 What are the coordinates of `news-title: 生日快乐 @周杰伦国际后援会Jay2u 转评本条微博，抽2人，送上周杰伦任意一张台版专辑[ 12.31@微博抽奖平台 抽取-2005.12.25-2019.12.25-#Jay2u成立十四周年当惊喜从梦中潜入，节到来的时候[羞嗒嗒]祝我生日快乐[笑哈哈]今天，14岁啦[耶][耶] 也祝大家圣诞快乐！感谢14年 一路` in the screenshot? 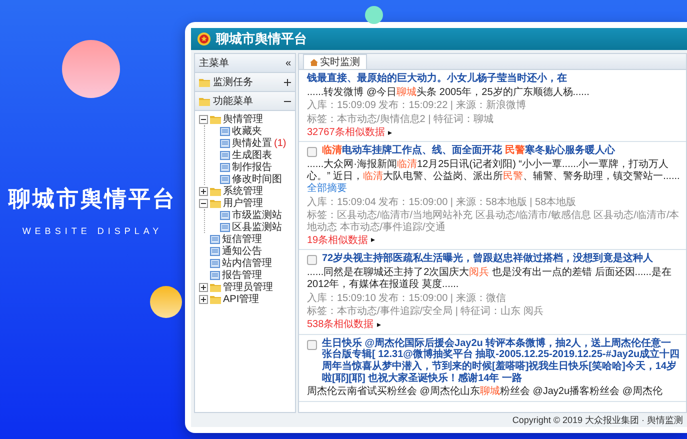 It's located at (501, 361).